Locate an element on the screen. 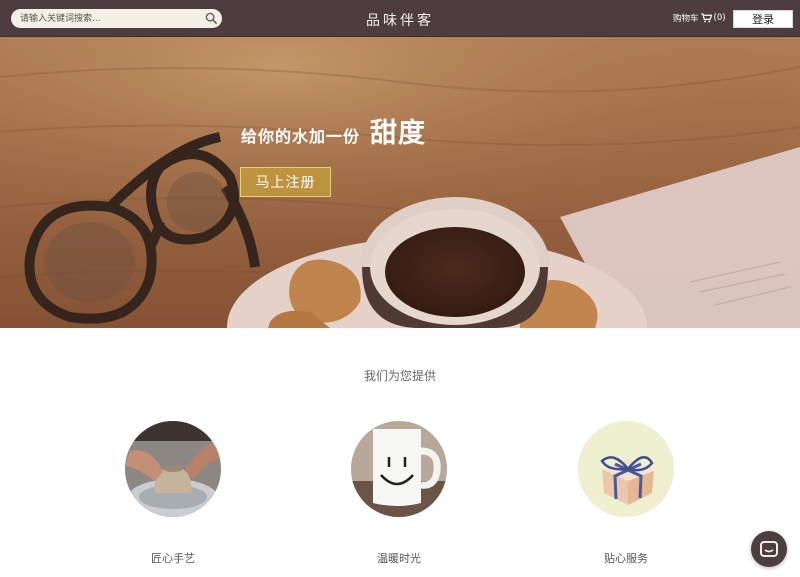 The height and width of the screenshot is (577, 800). cart-link: 购物车 (0) is located at coordinates (699, 18).